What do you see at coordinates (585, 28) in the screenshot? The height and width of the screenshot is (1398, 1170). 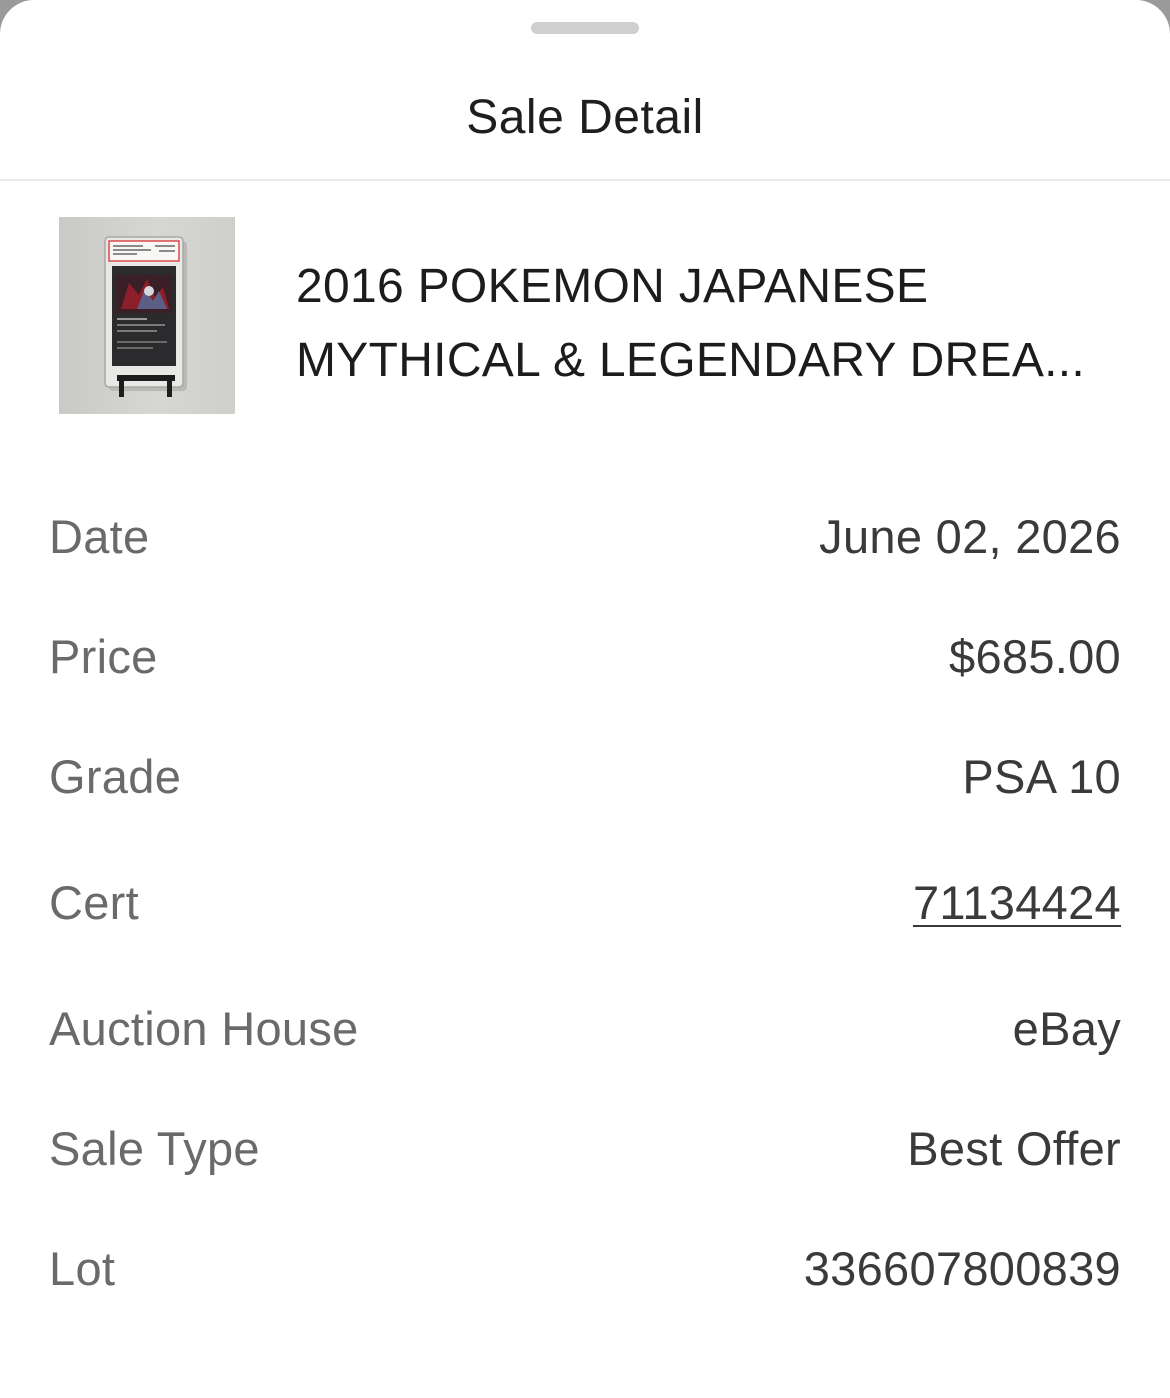 I see `sheet-grabber-handle` at bounding box center [585, 28].